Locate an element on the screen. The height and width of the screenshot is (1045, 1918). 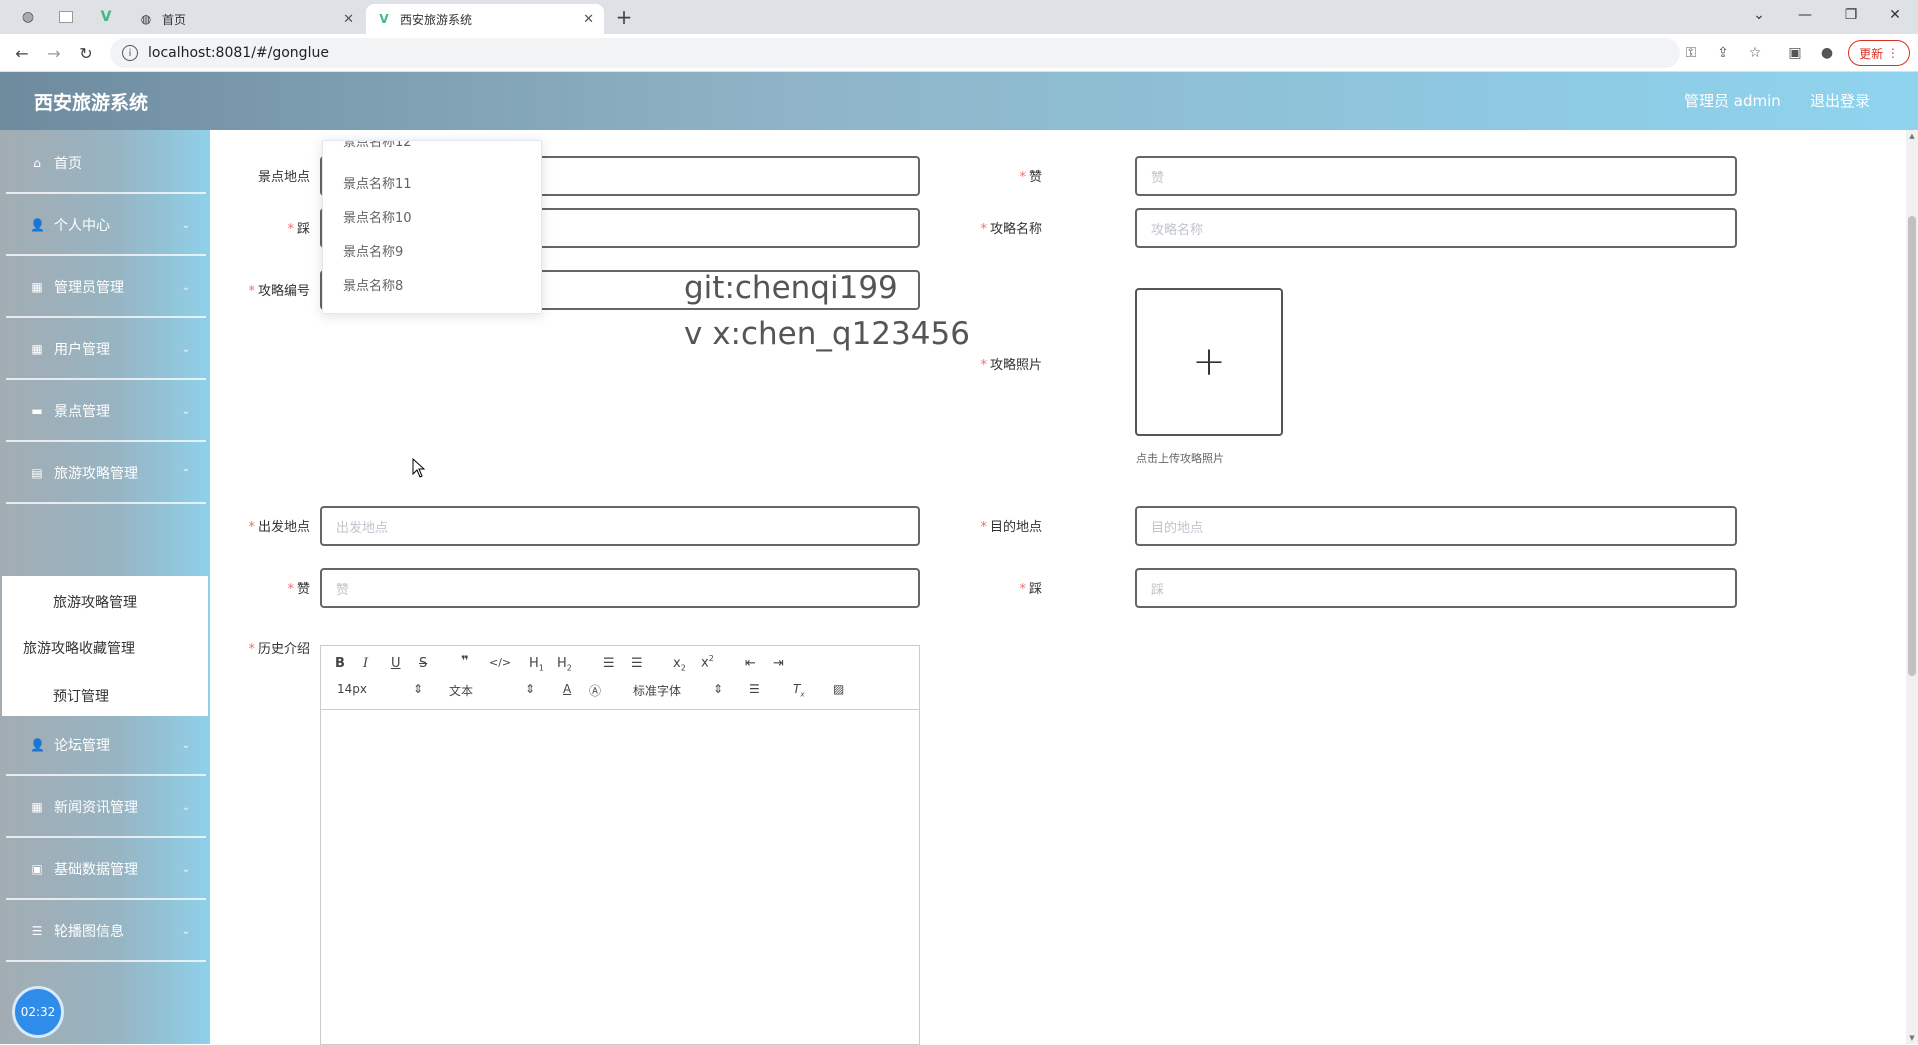
clear-format-icon: Tx is located at coordinates (799, 690).